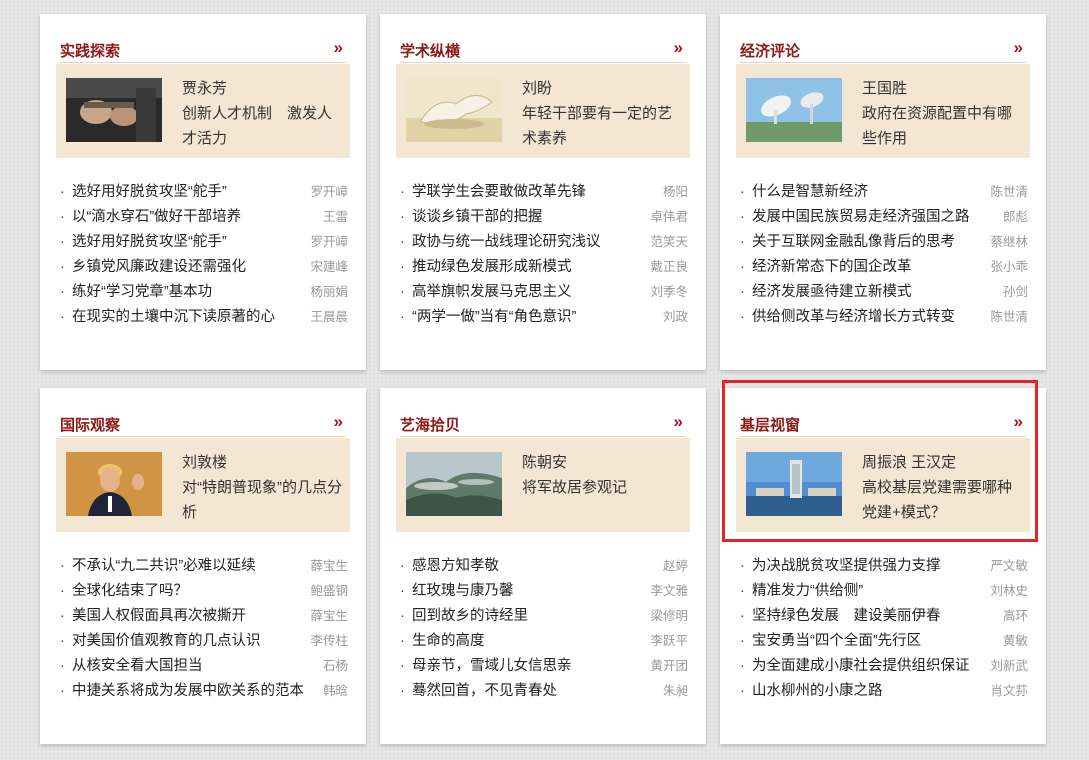 The image size is (1089, 760). What do you see at coordinates (832, 292) in the screenshot?
I see `article-link: 经济发展亟待建立新模式` at bounding box center [832, 292].